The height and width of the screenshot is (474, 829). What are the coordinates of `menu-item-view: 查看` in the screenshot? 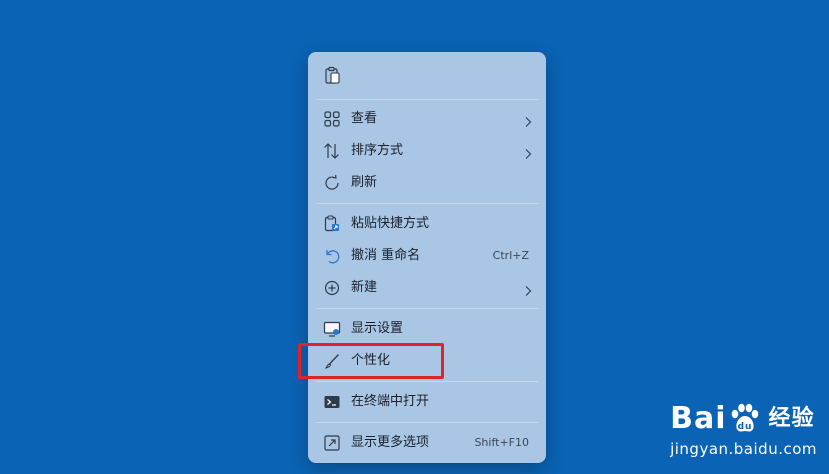 It's located at (427, 119).